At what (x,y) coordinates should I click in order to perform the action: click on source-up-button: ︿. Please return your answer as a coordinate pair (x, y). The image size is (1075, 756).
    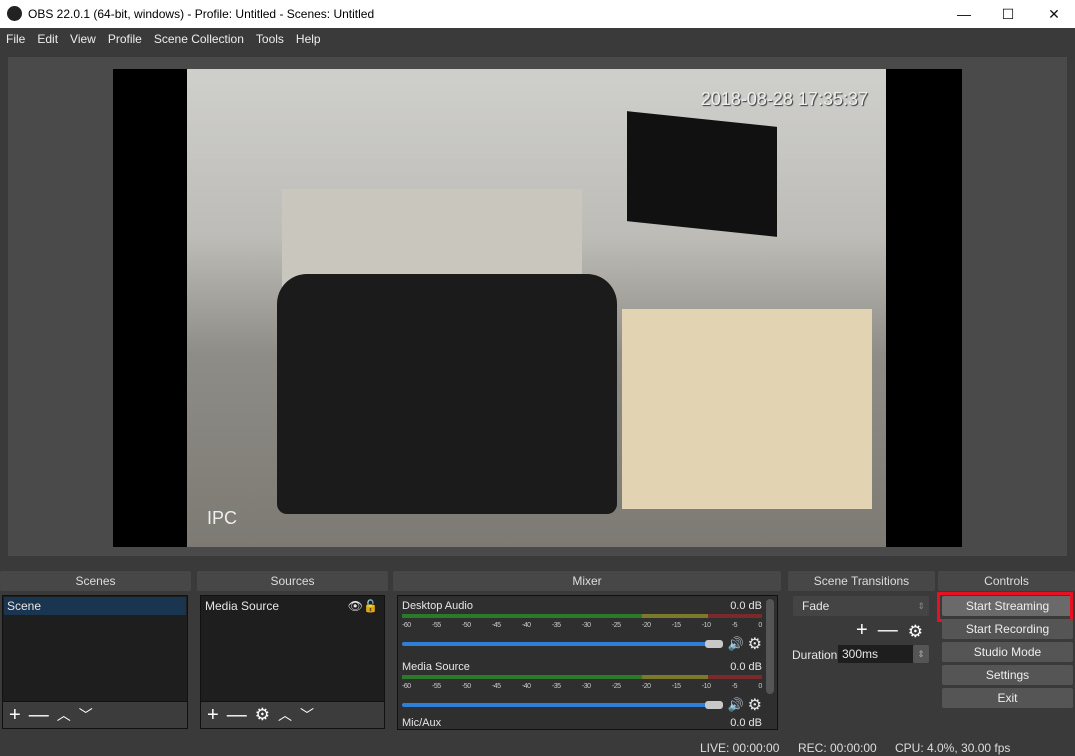
    Looking at the image, I should click on (285, 715).